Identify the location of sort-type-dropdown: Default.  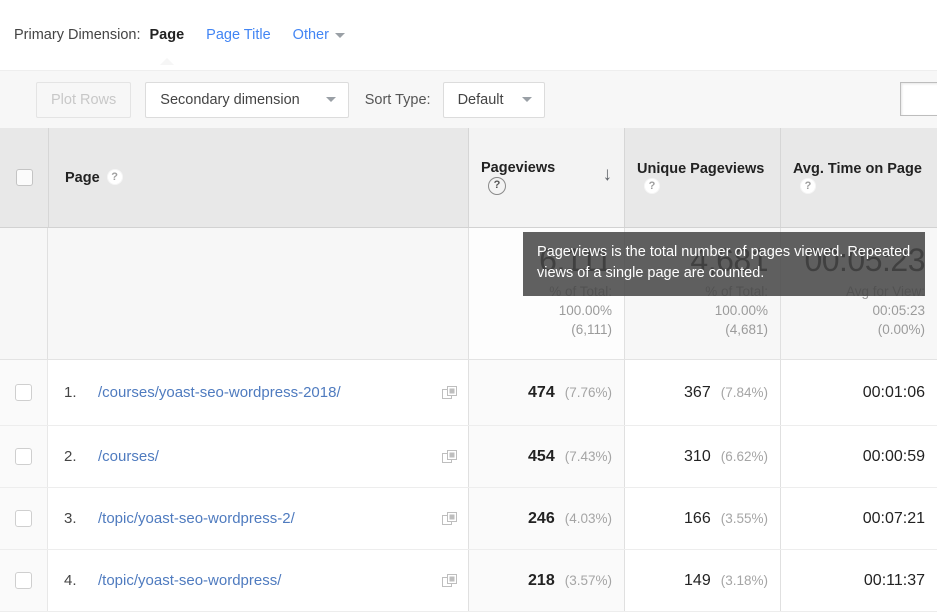
(493, 99).